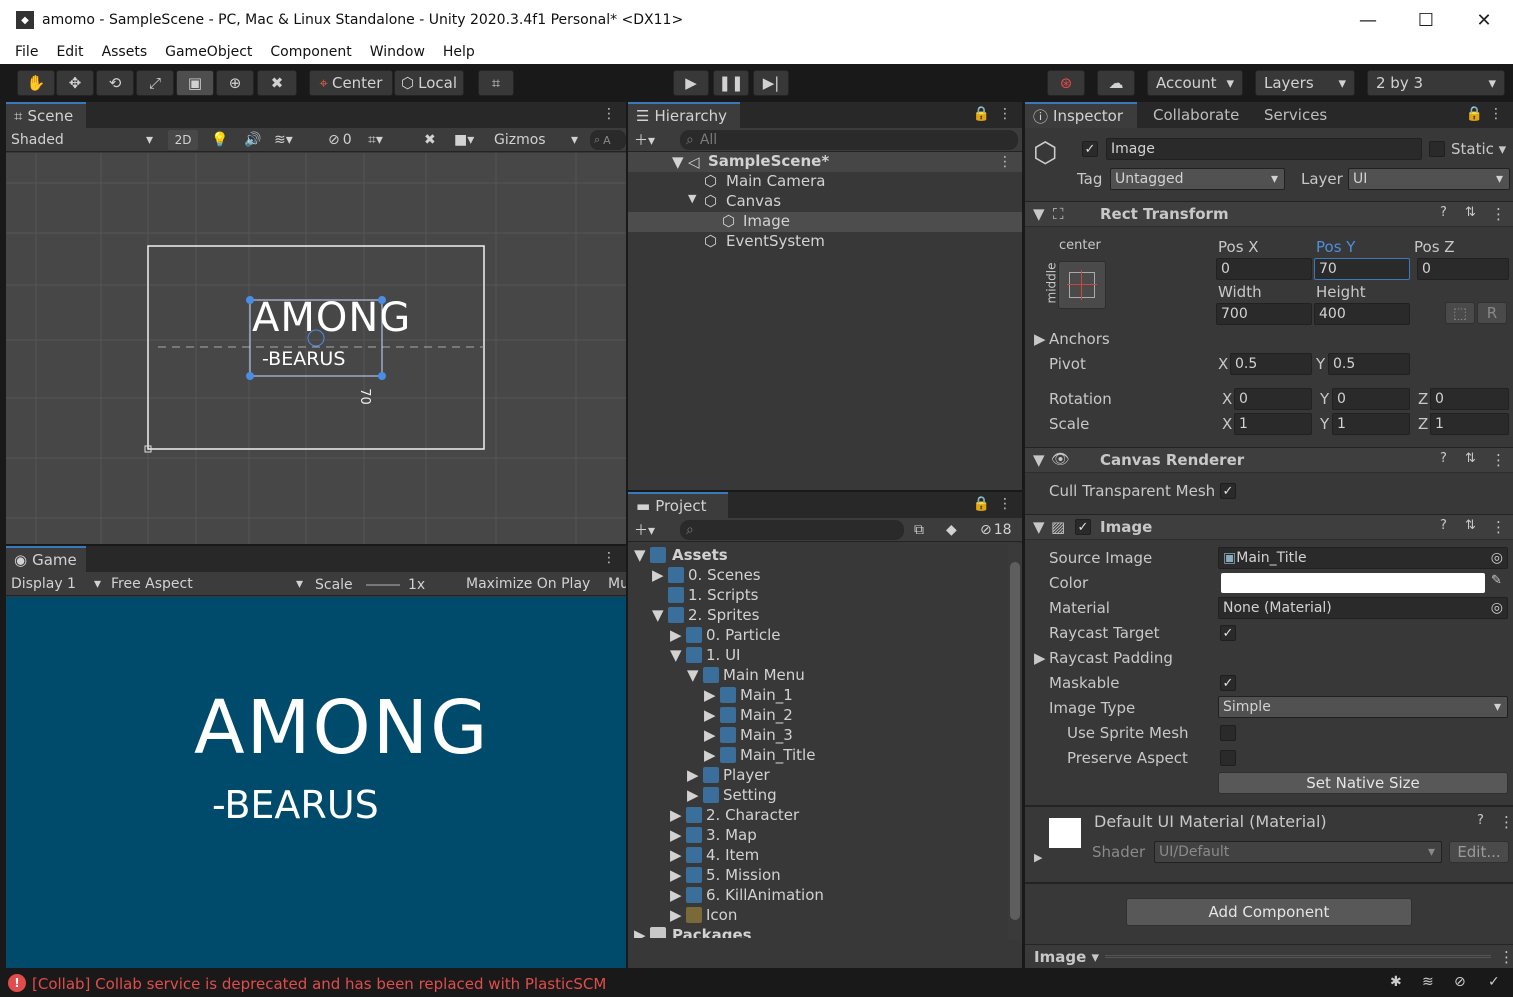 This screenshot has height=997, width=1513. I want to click on hierarchy-item-eventsystem: EventSystem, so click(775, 241).